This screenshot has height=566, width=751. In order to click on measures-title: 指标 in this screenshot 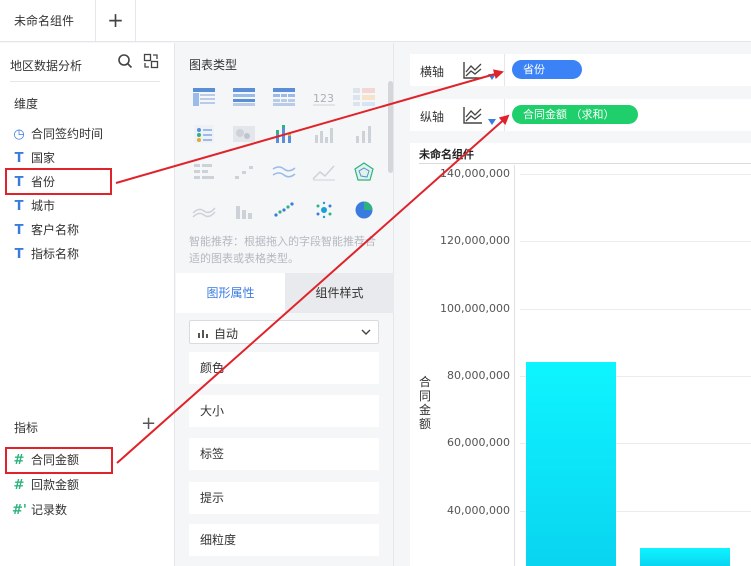, I will do `click(26, 428)`.